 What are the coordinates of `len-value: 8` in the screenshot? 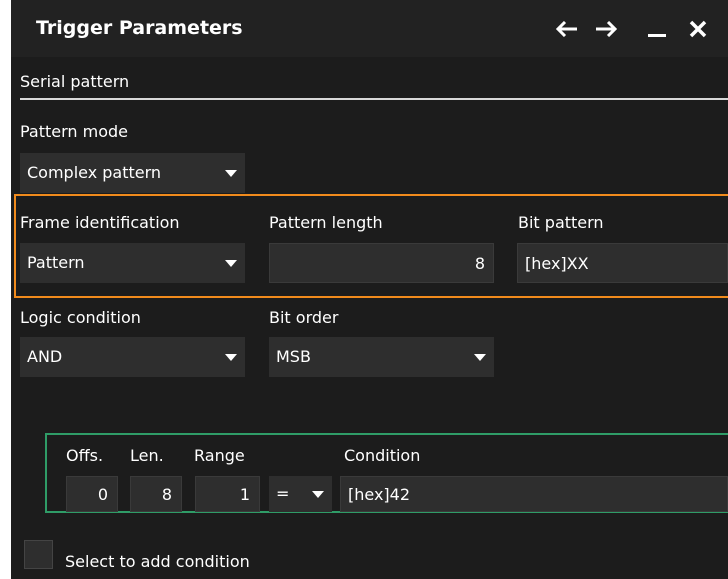 It's located at (166, 494).